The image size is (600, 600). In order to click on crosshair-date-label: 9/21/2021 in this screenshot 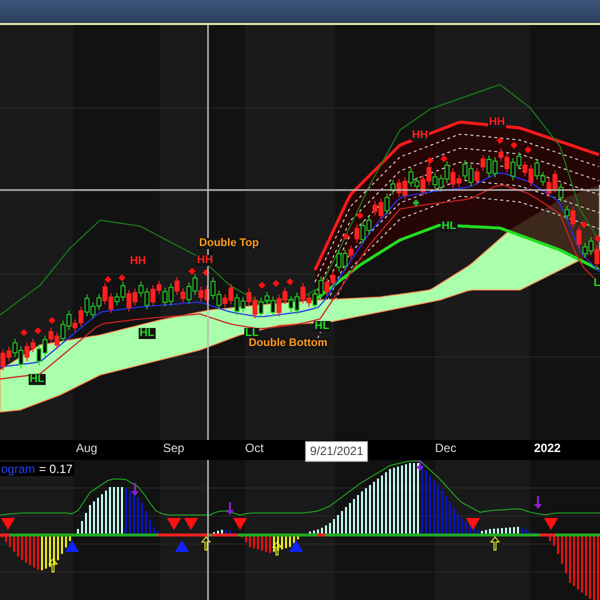, I will do `click(336, 451)`.